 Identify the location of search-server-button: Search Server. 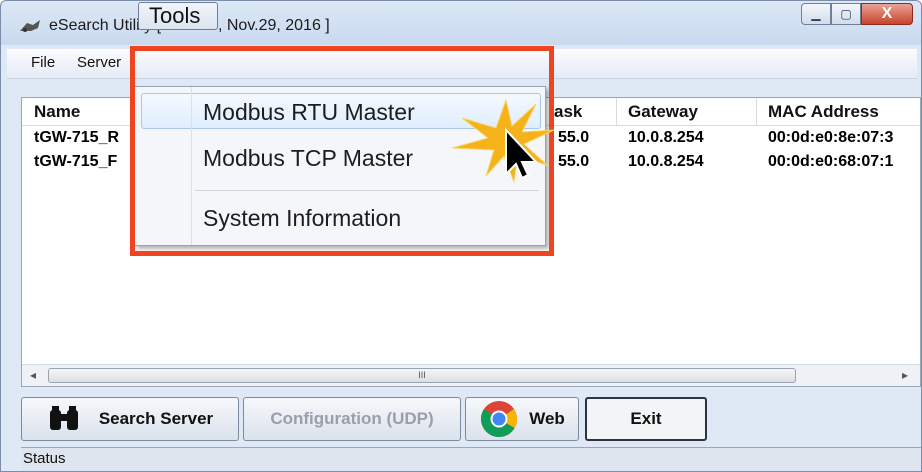
(130, 419).